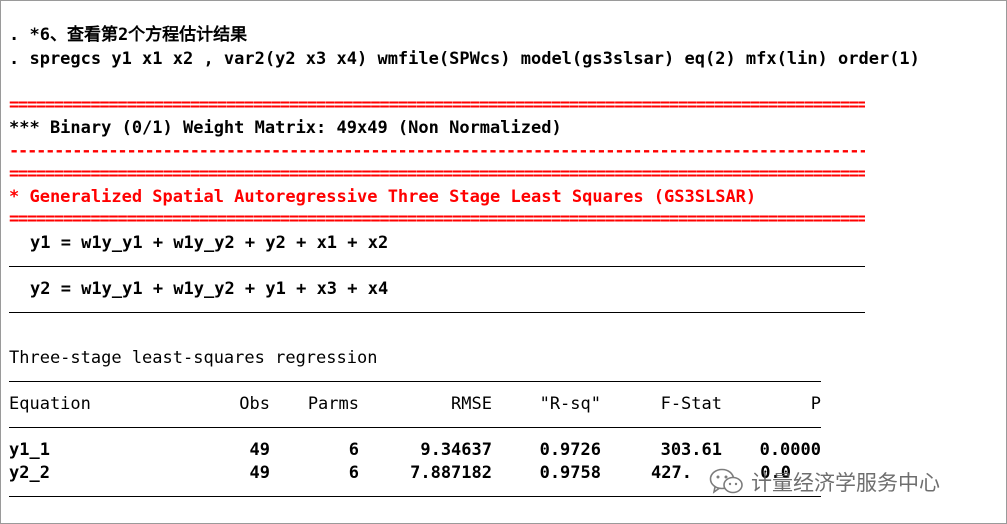  Describe the element at coordinates (50, 404) in the screenshot. I see `header-equation: Equation` at that location.